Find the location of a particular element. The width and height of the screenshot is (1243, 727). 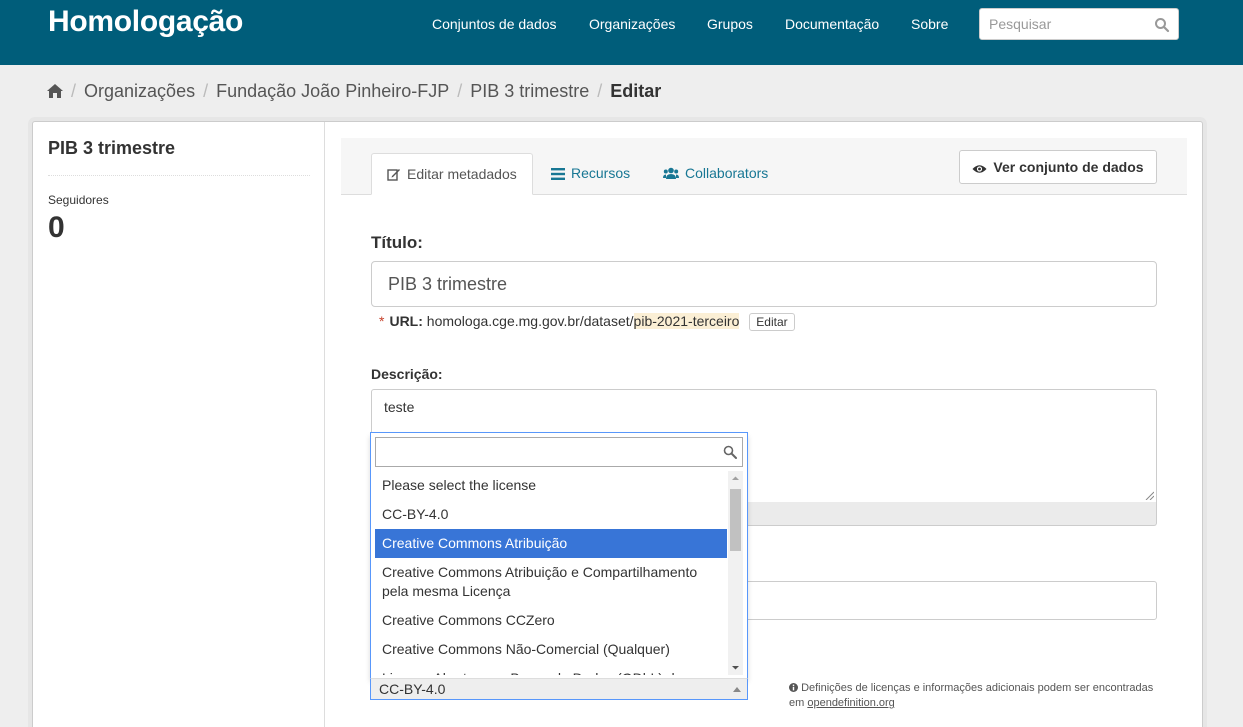

view-dataset-label: Ver conjunto de dados is located at coordinates (1068, 167).